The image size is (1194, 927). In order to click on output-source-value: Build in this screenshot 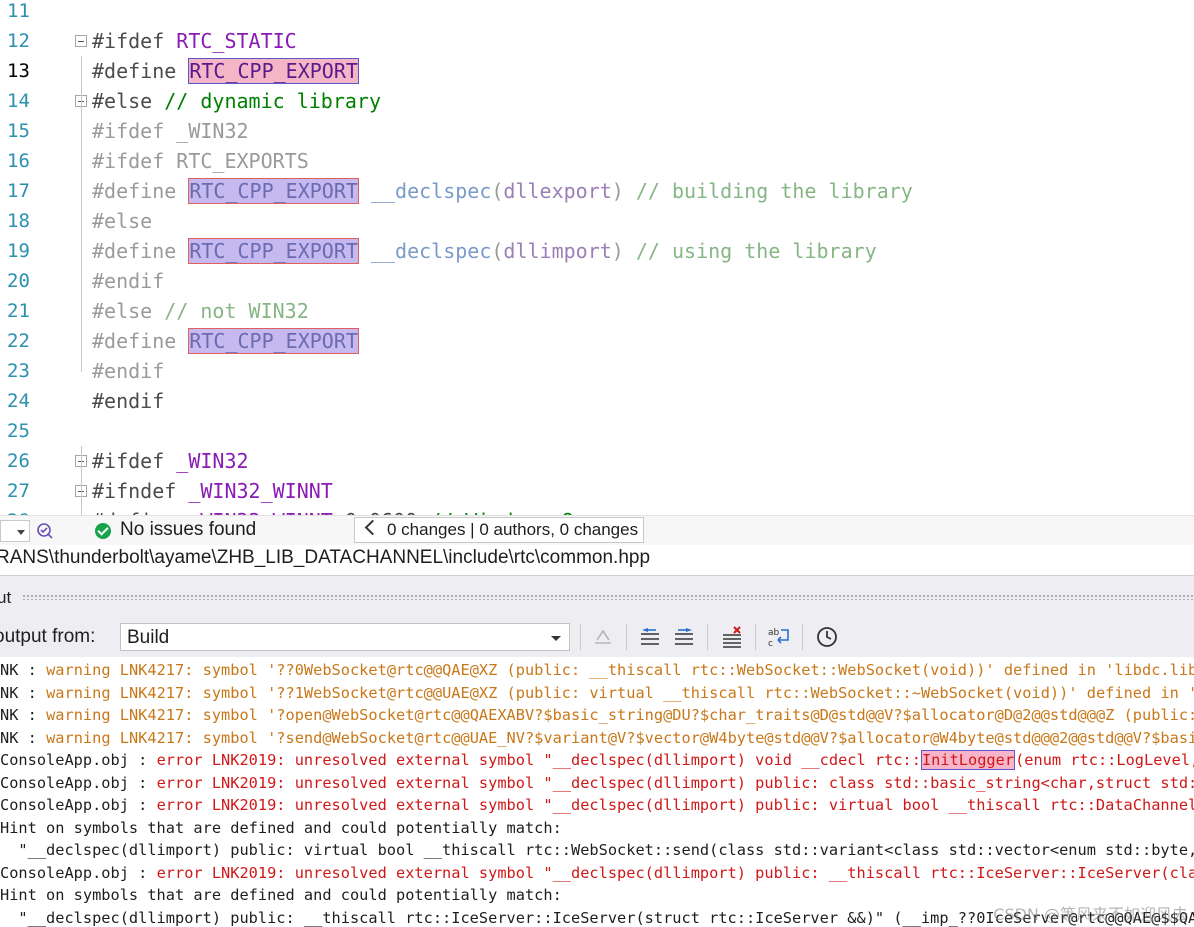, I will do `click(148, 637)`.